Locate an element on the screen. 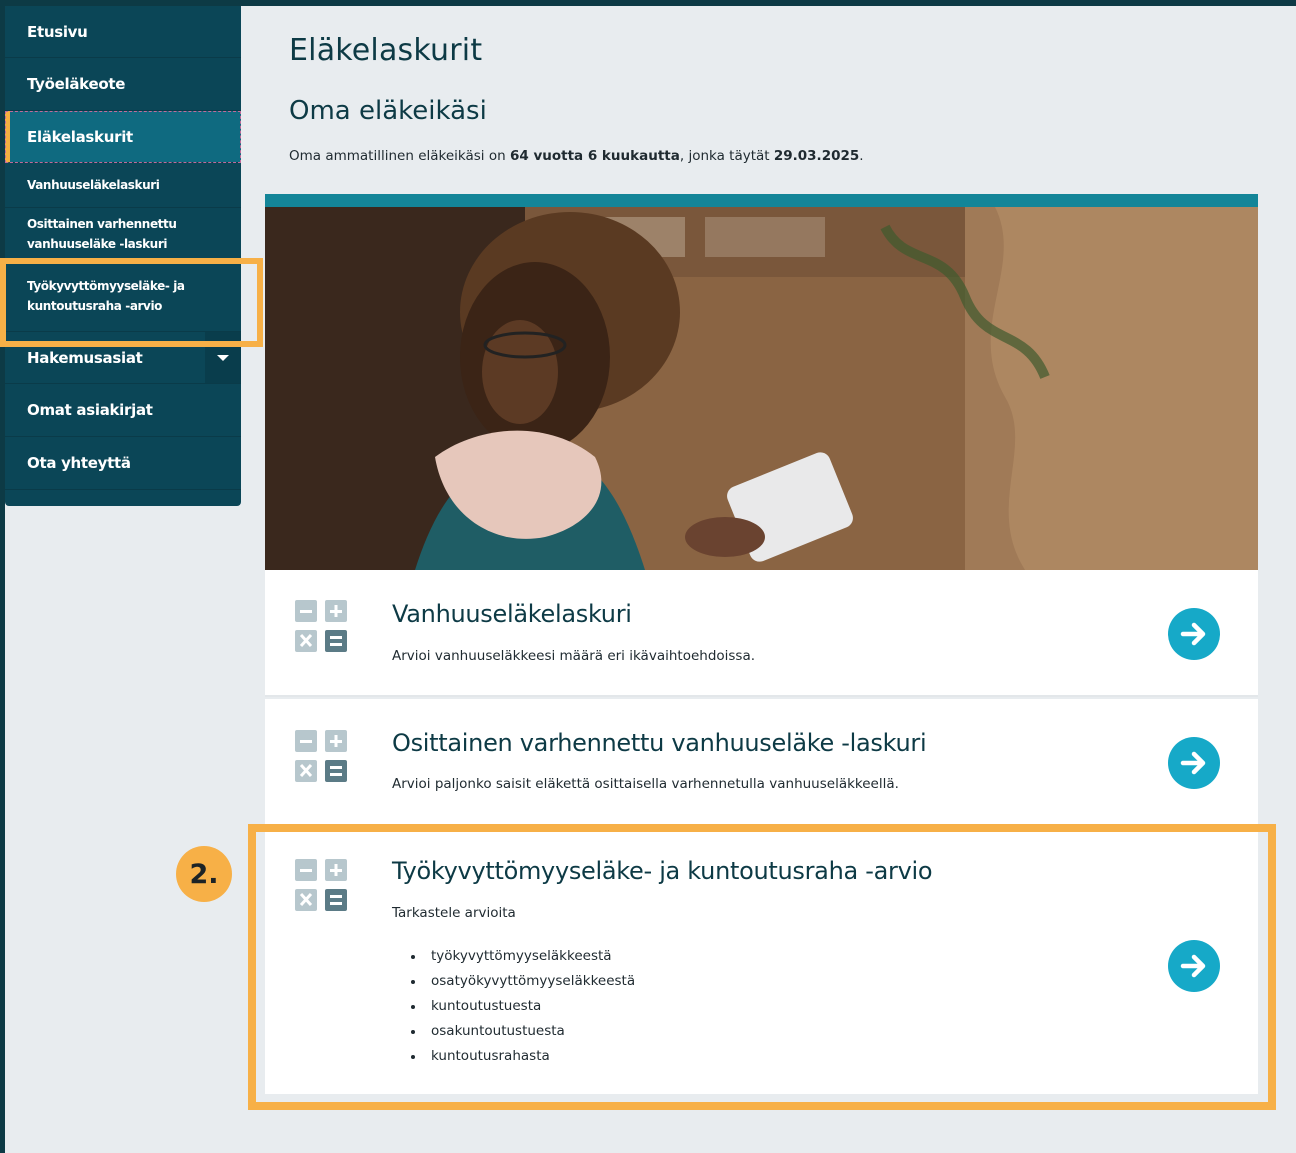  sidebar-item-label: Vanhuuseläkelaskuri is located at coordinates (93, 185).